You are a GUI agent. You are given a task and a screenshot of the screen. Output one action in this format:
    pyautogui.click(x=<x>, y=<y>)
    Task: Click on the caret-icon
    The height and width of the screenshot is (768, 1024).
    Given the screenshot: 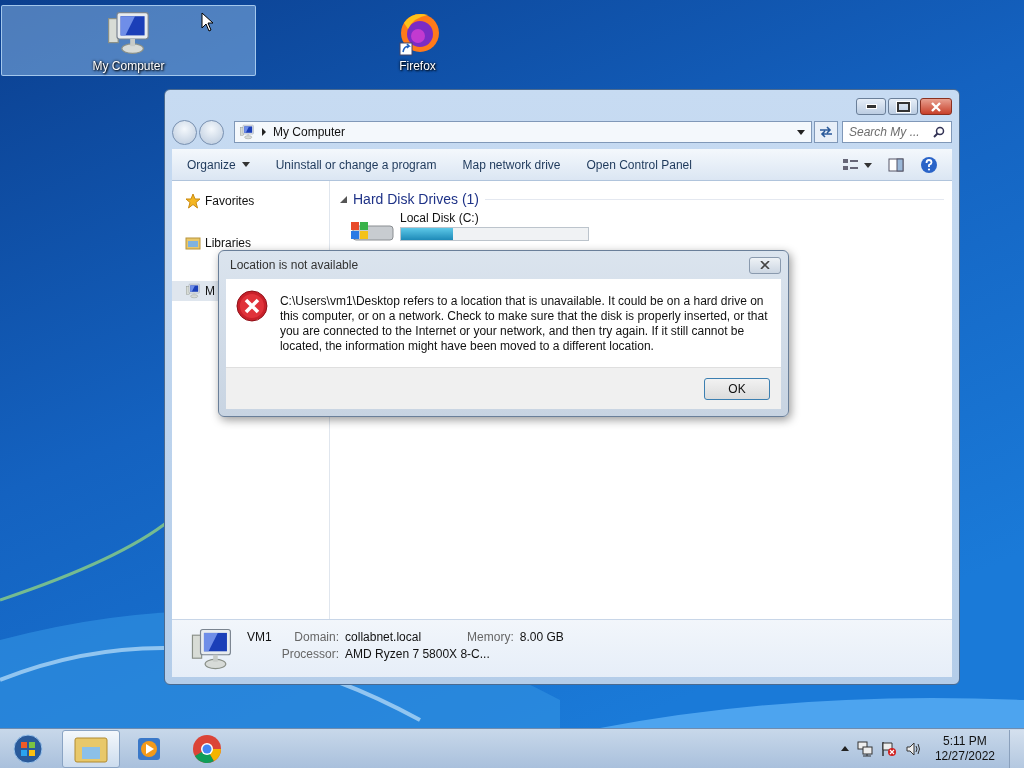 What is the action you would take?
    pyautogui.click(x=245, y=164)
    